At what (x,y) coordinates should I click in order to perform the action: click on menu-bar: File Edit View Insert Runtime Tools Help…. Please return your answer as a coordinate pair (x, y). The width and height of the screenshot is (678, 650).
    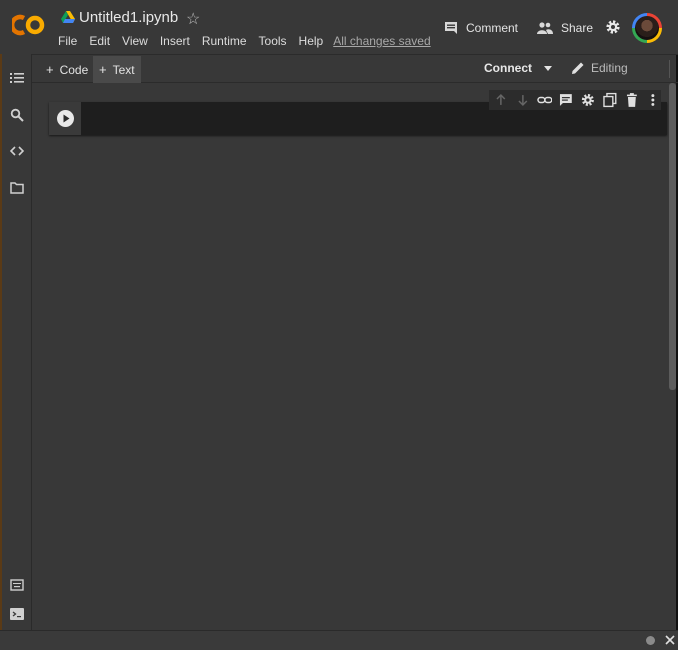
    Looking at the image, I should click on (244, 42).